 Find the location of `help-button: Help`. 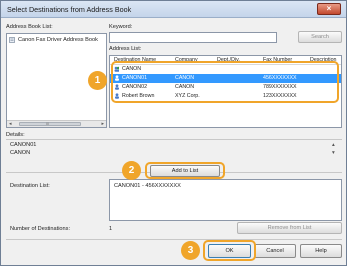

help-button: Help is located at coordinates (321, 251).